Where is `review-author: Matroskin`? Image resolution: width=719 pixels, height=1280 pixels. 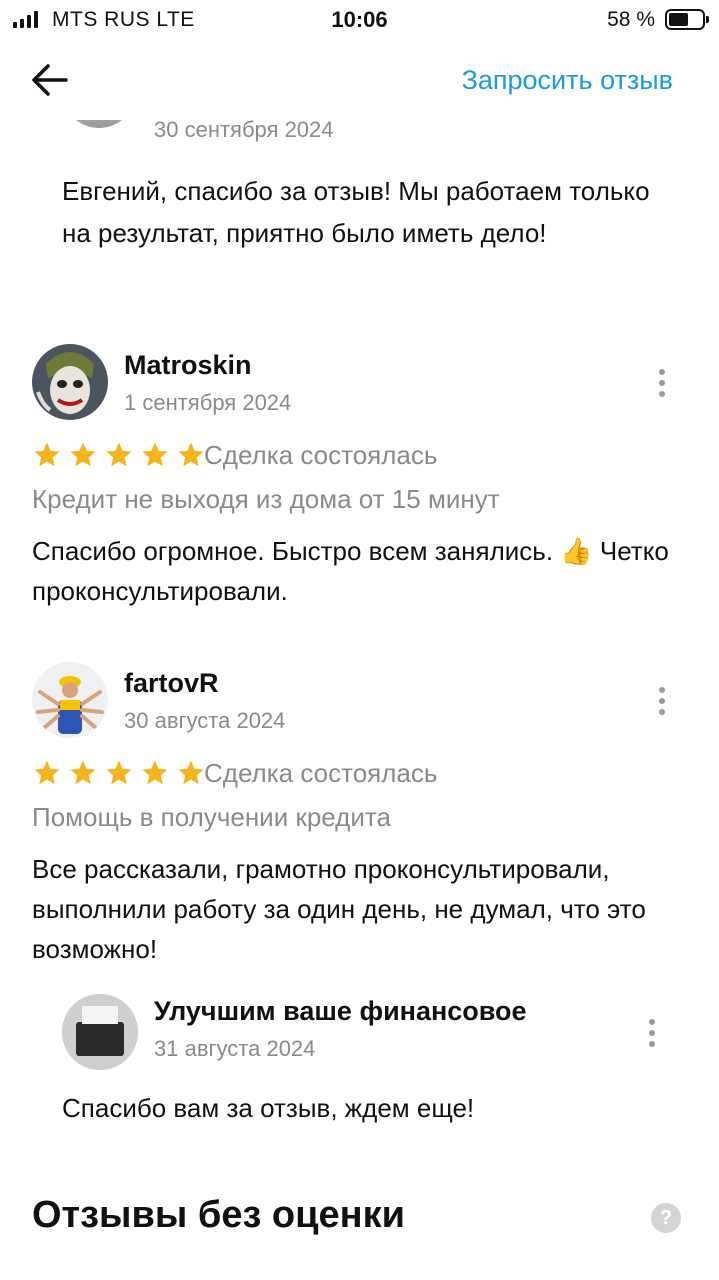 review-author: Matroskin is located at coordinates (188, 365).